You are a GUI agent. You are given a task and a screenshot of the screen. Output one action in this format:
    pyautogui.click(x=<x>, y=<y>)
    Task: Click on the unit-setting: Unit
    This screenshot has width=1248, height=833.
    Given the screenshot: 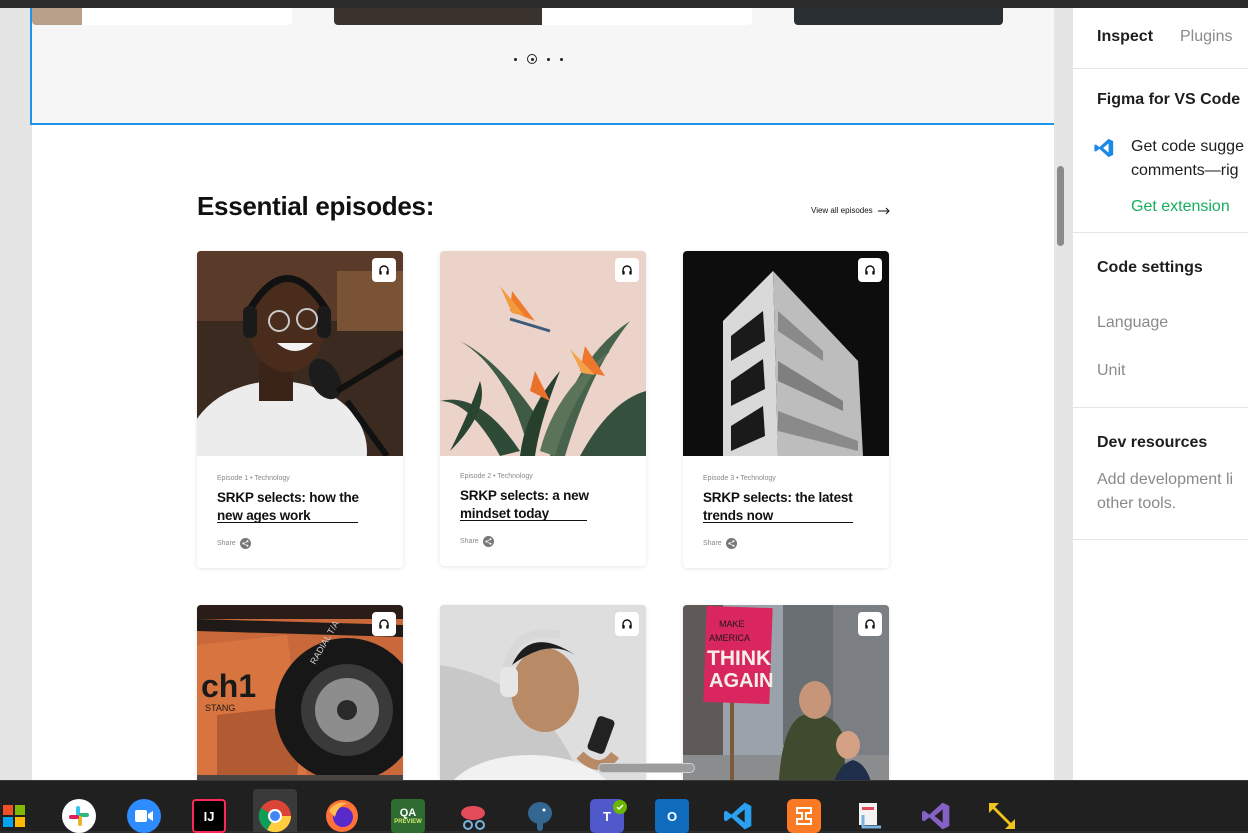 What is the action you would take?
    pyautogui.click(x=1111, y=371)
    